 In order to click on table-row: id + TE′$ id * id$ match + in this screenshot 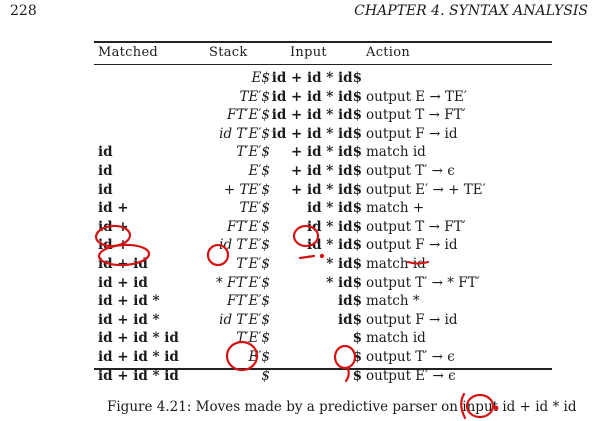, I will do `click(323, 208)`.